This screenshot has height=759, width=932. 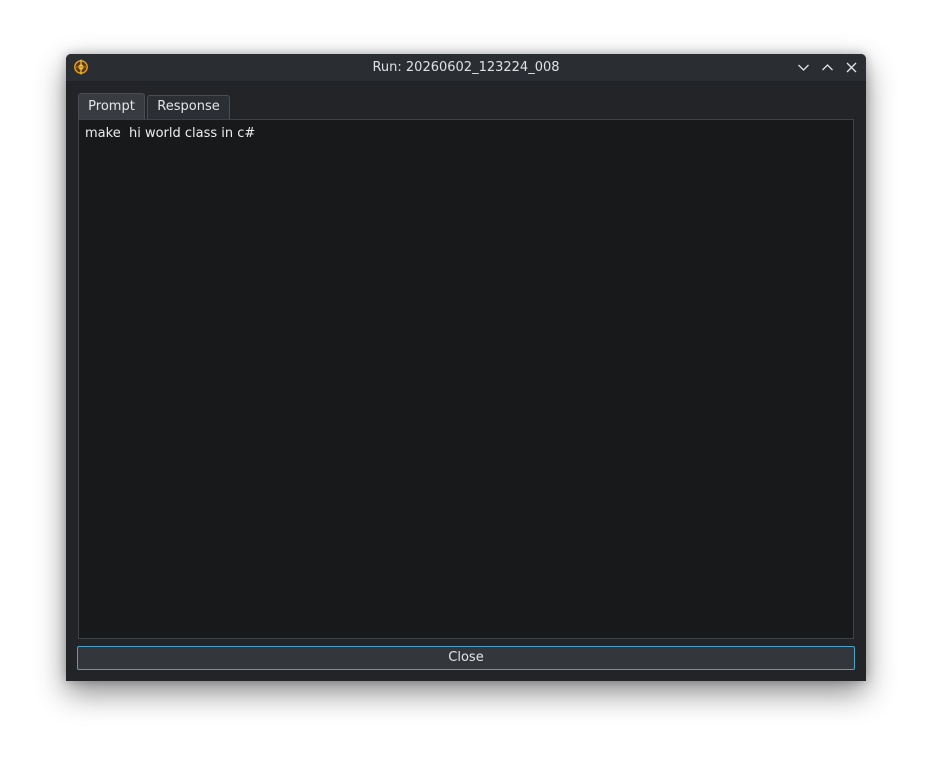 What do you see at coordinates (111, 106) in the screenshot?
I see `tab-prompt: Prompt` at bounding box center [111, 106].